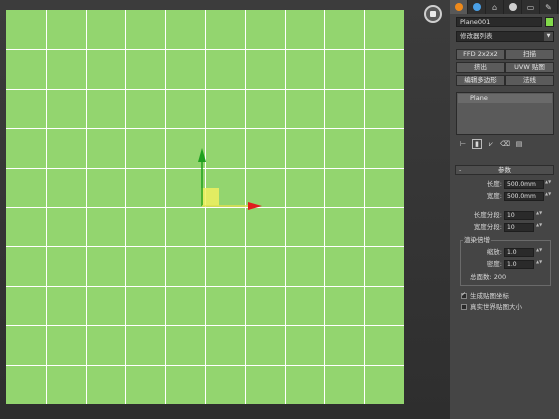 The height and width of the screenshot is (419, 559). Describe the element at coordinates (529, 67) in the screenshot. I see `uvw-map-button: UVW 贴图` at that location.